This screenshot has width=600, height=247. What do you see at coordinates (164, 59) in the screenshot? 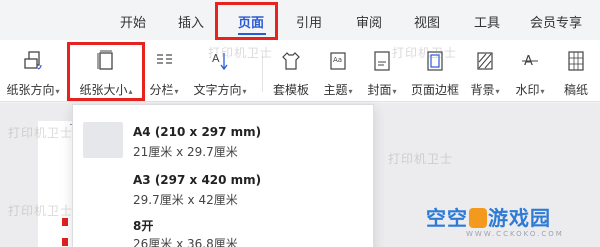
I see `columns-icon` at bounding box center [164, 59].